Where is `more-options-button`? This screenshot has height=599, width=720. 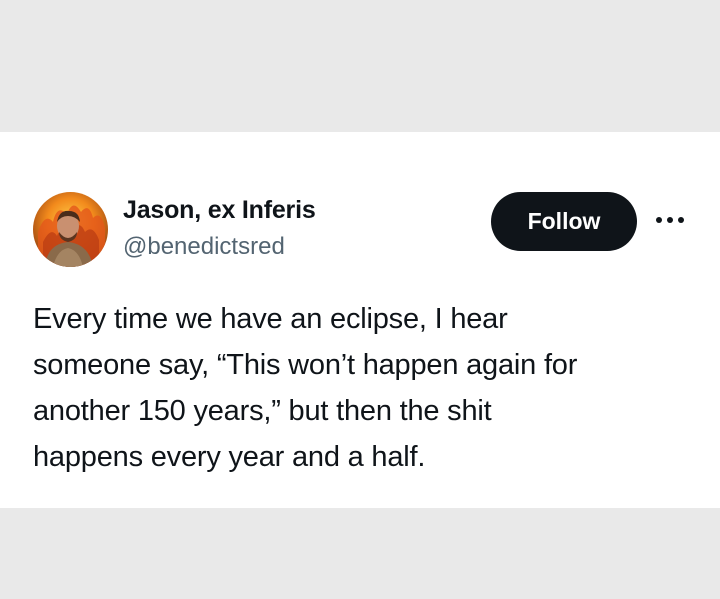
more-options-button is located at coordinates (670, 220).